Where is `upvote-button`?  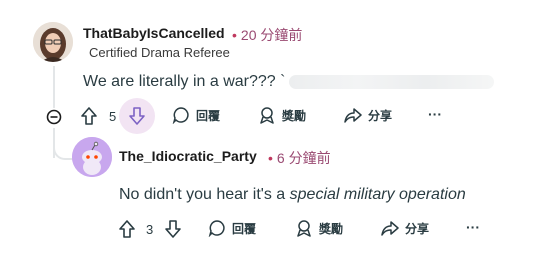
upvote-button is located at coordinates (89, 116).